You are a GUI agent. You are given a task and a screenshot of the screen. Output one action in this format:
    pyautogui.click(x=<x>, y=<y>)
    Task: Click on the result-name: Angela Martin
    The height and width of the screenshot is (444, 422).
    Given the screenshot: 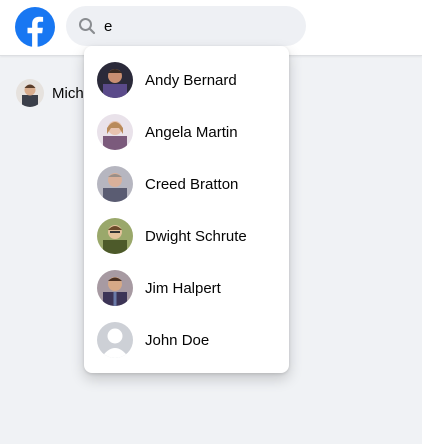 What is the action you would take?
    pyautogui.click(x=191, y=132)
    